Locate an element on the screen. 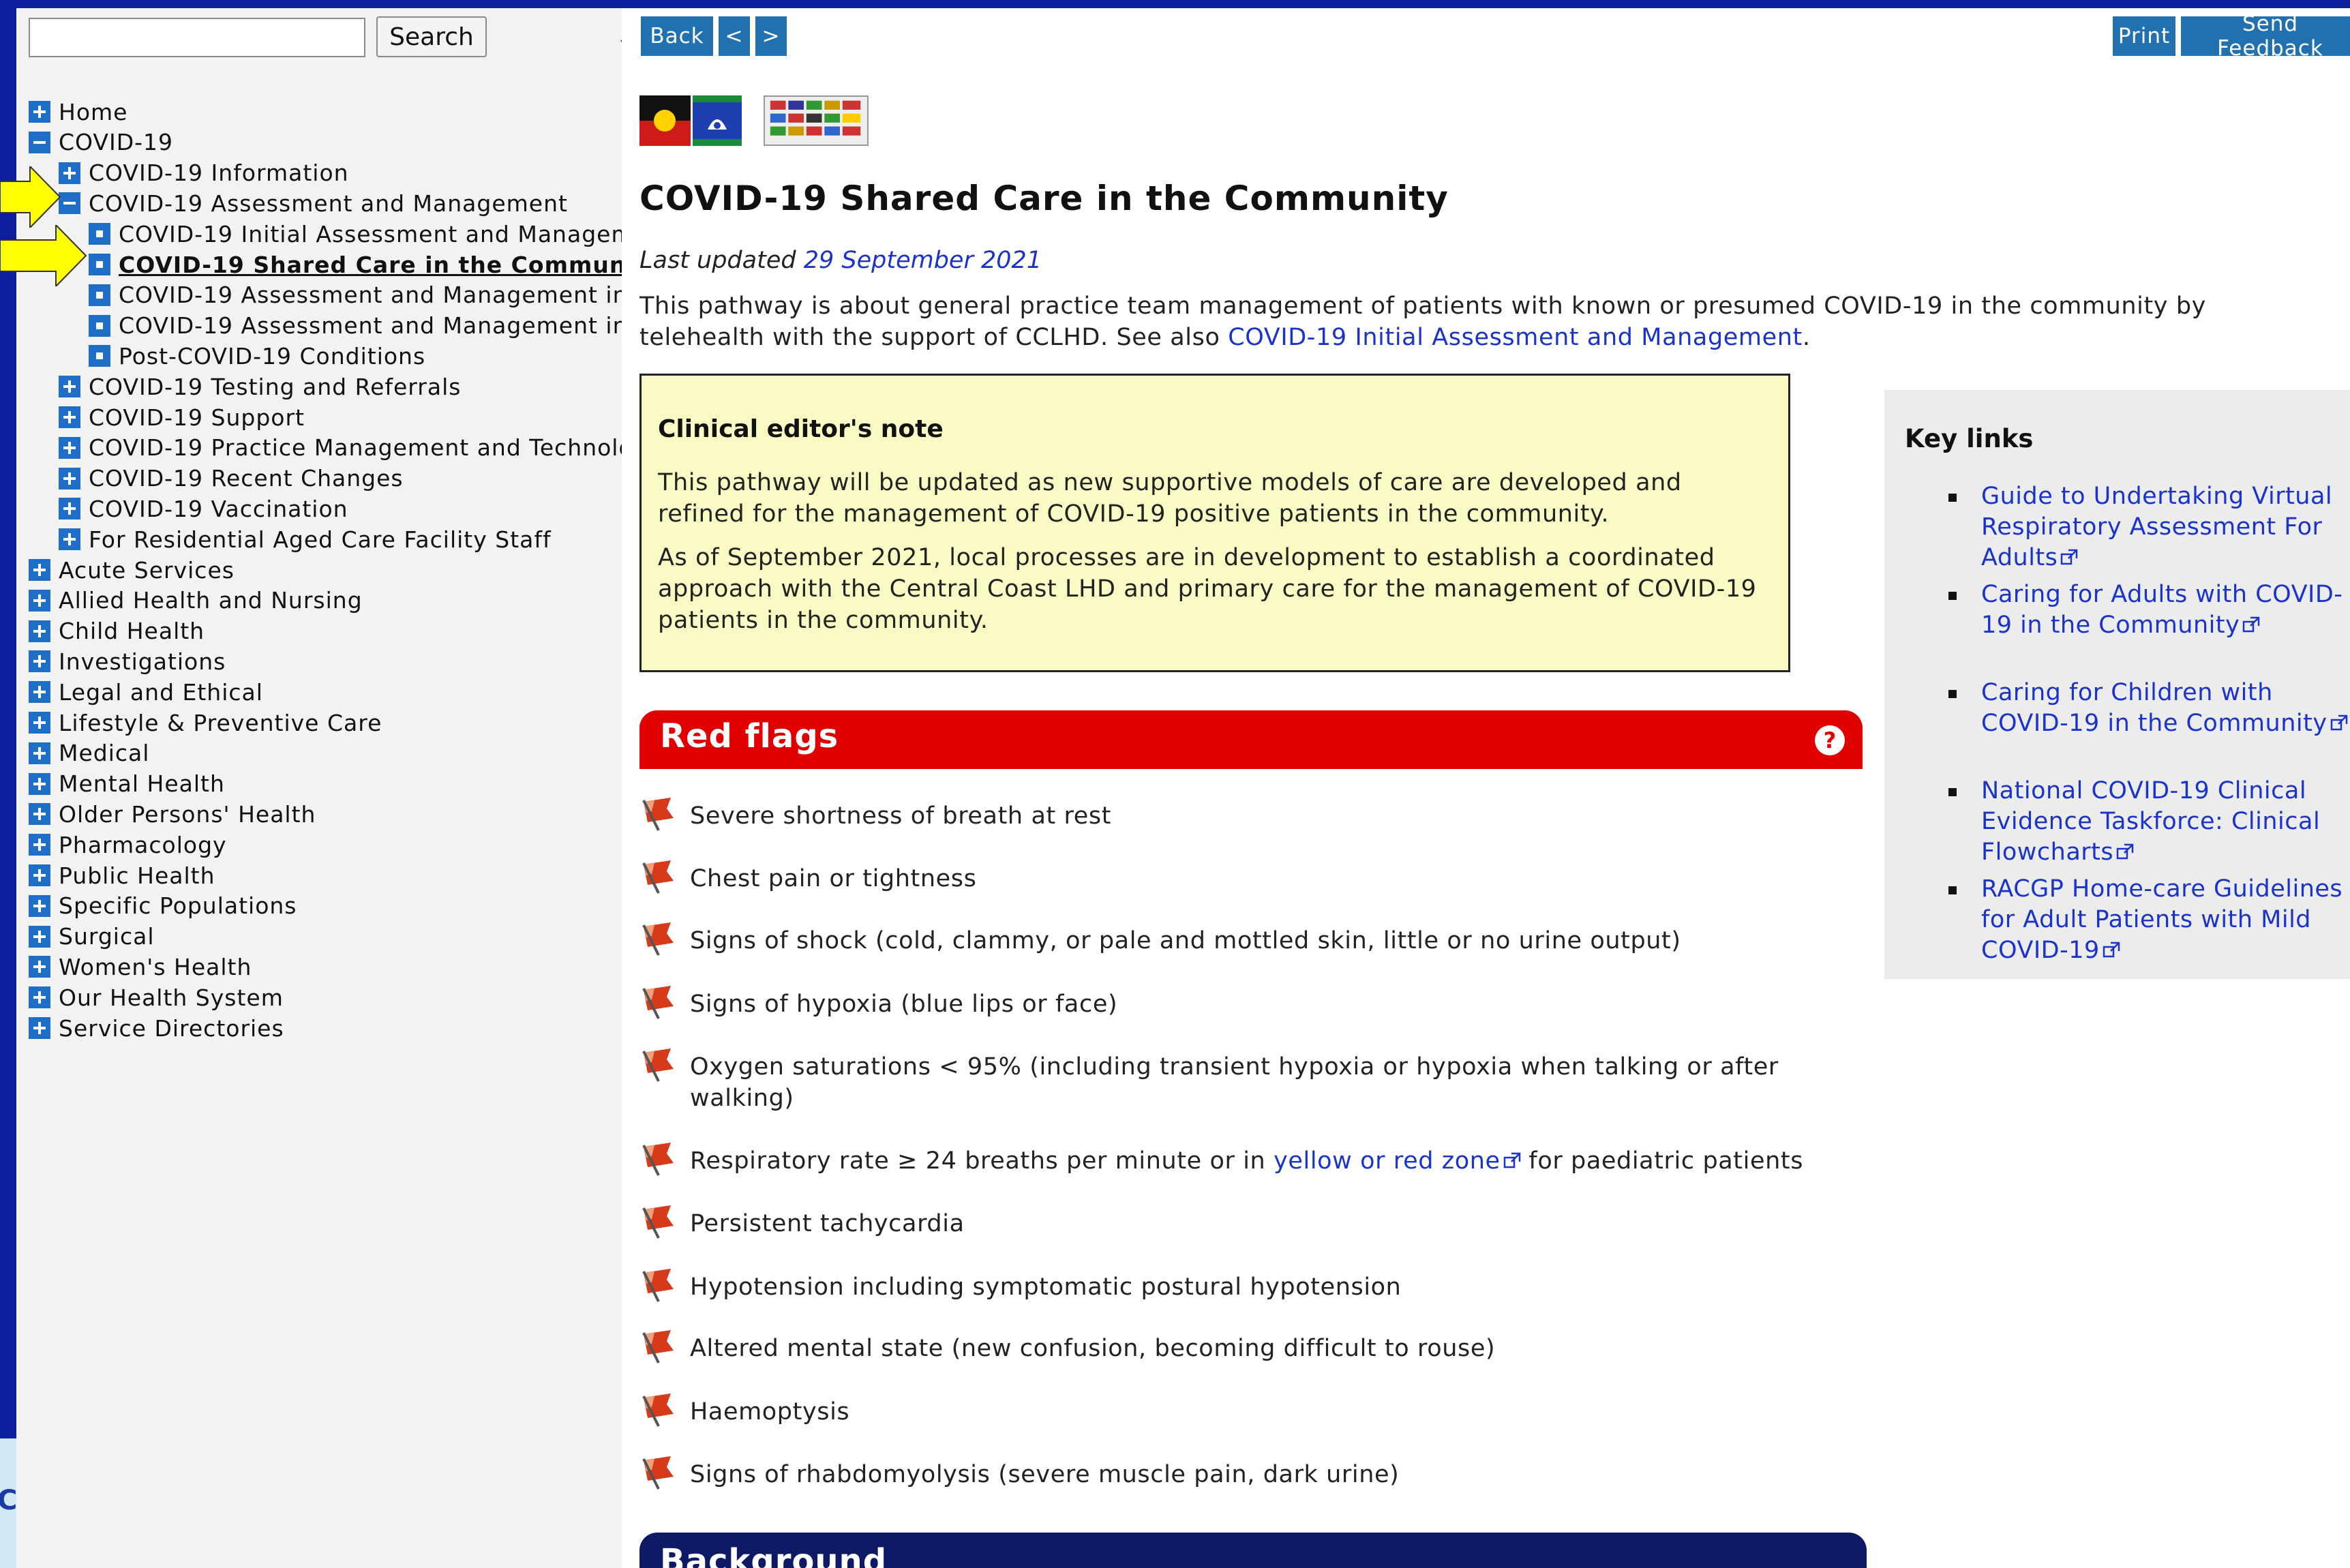  nav-item: Specific Populations is located at coordinates (163, 906).